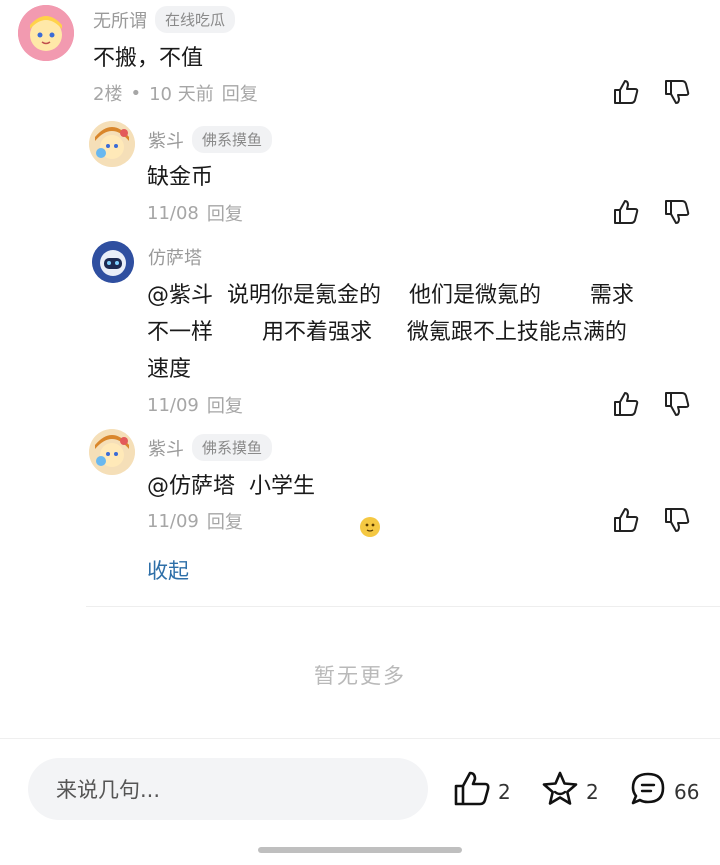 The width and height of the screenshot is (720, 865). I want to click on comment-bubble-icon, so click(648, 791).